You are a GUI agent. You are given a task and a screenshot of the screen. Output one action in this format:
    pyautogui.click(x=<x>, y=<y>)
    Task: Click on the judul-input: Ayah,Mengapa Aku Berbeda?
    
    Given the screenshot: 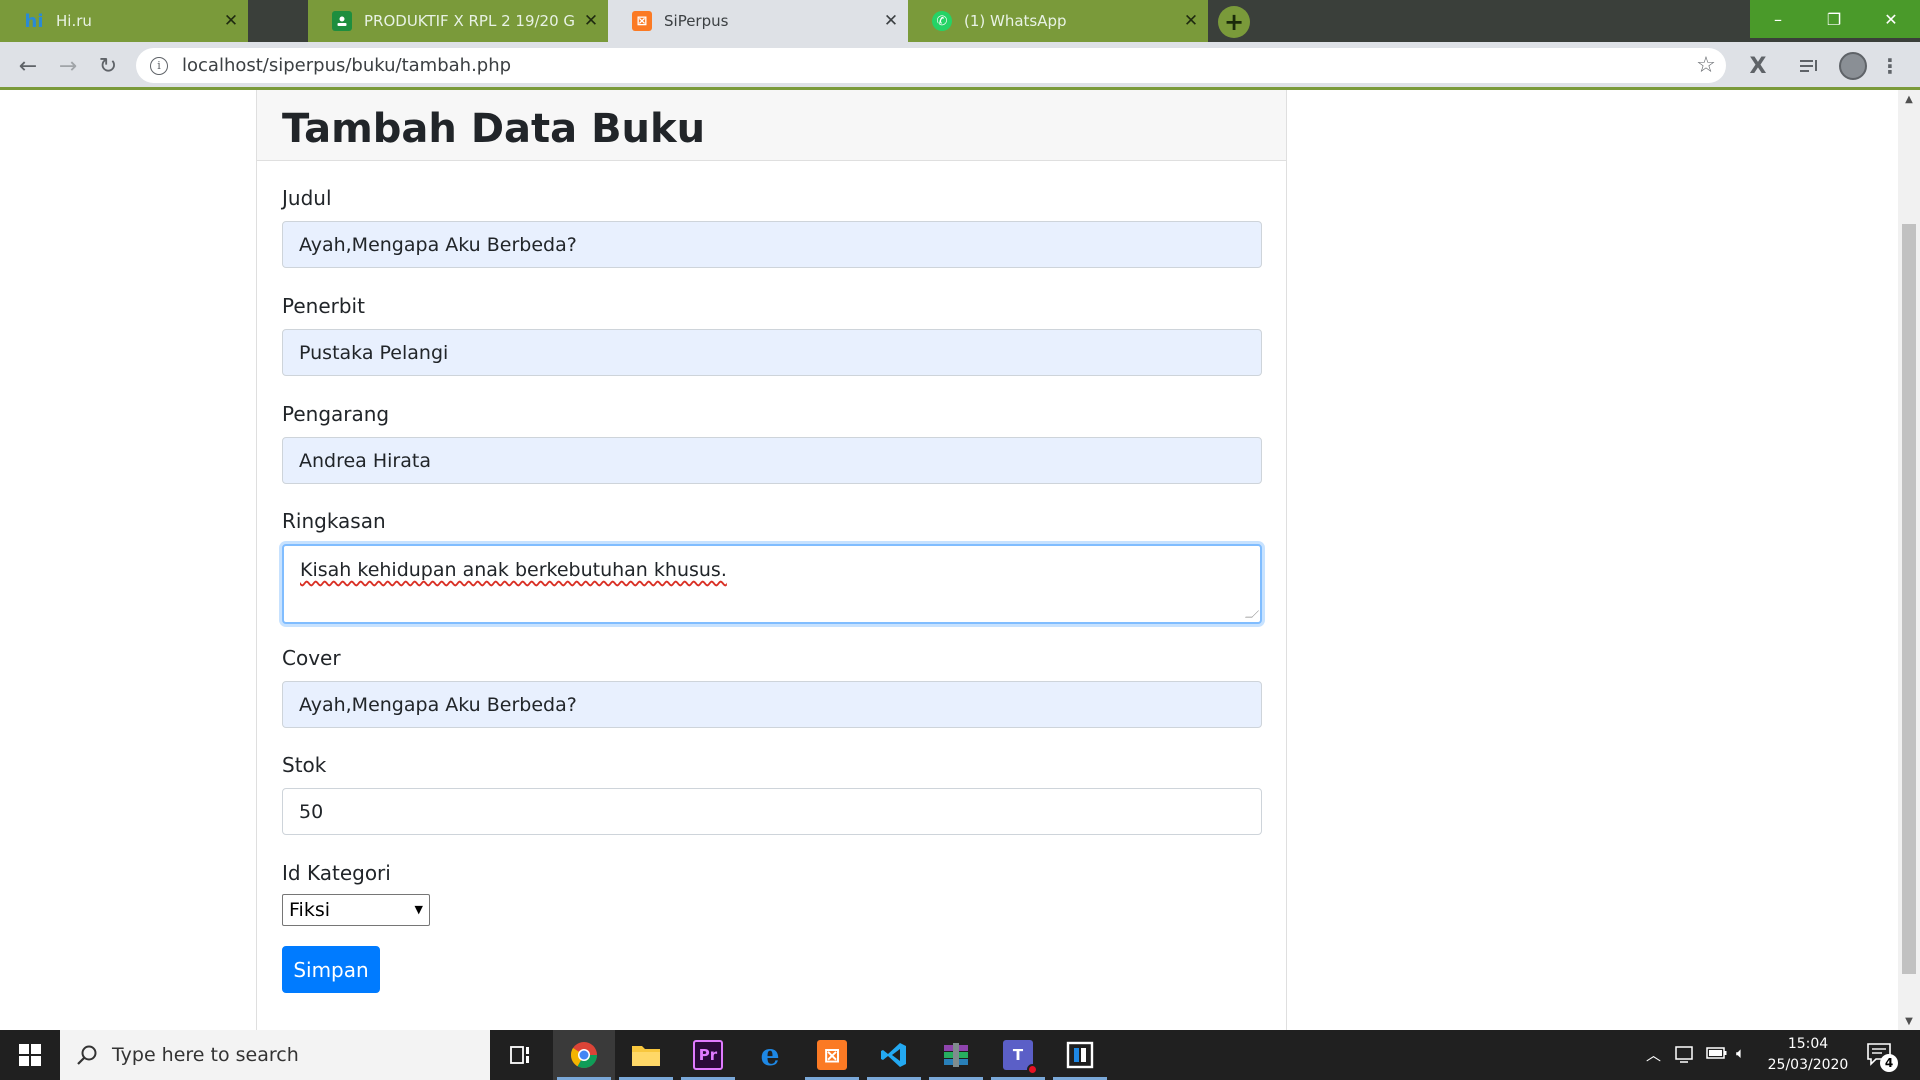 What is the action you would take?
    pyautogui.click(x=772, y=244)
    